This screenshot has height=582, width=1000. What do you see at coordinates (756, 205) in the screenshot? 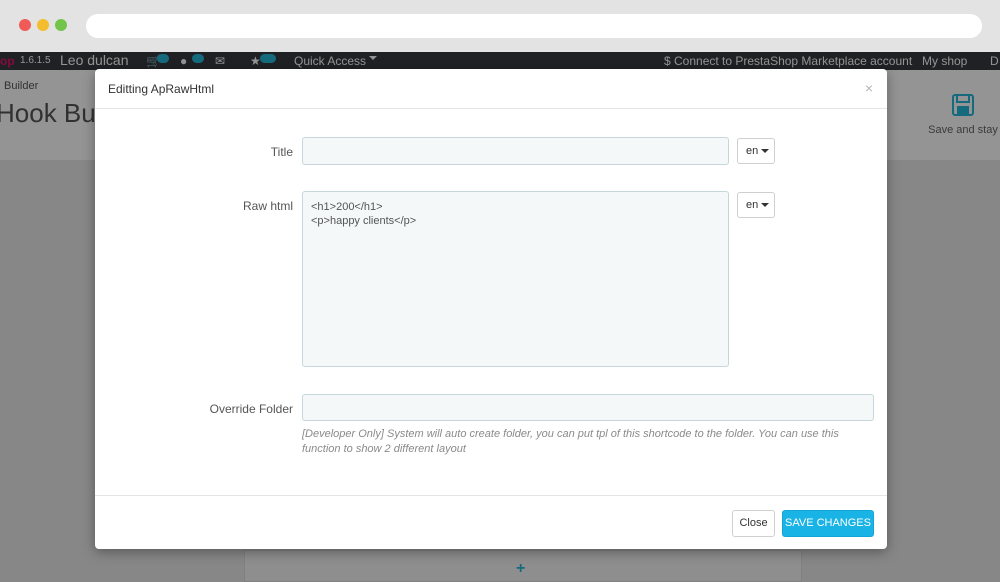
I see `raw-html-language-dropdown: en` at bounding box center [756, 205].